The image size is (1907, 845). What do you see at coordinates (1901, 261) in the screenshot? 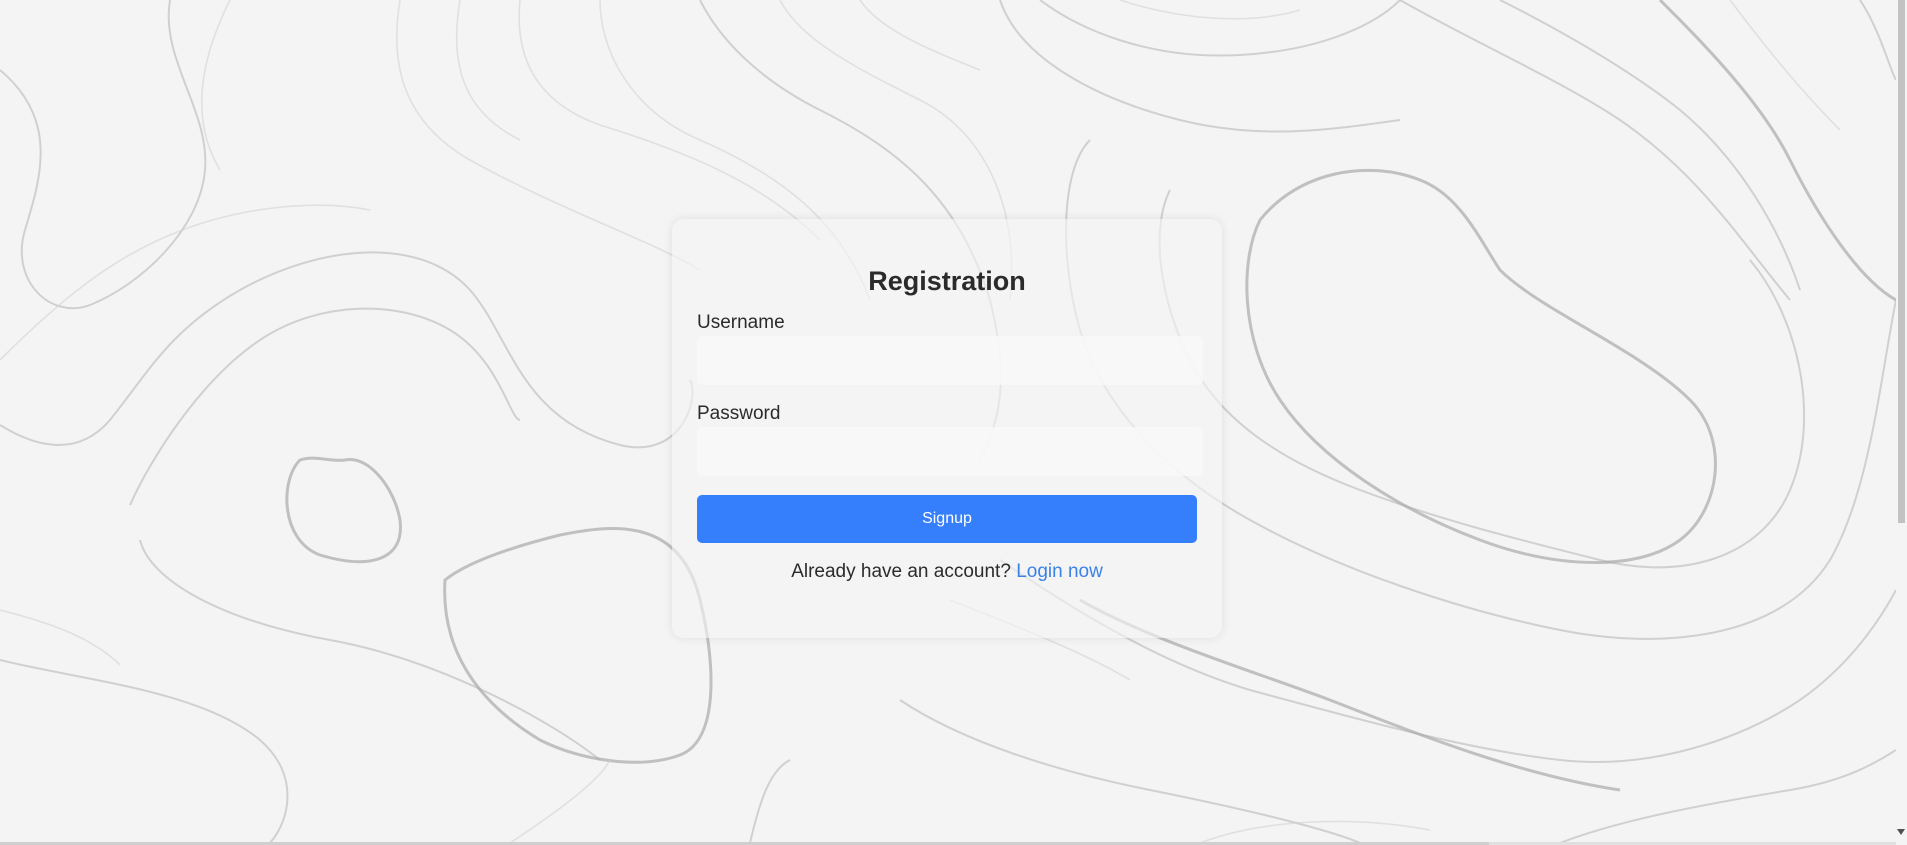
I see `scrollbar-thumb` at bounding box center [1901, 261].